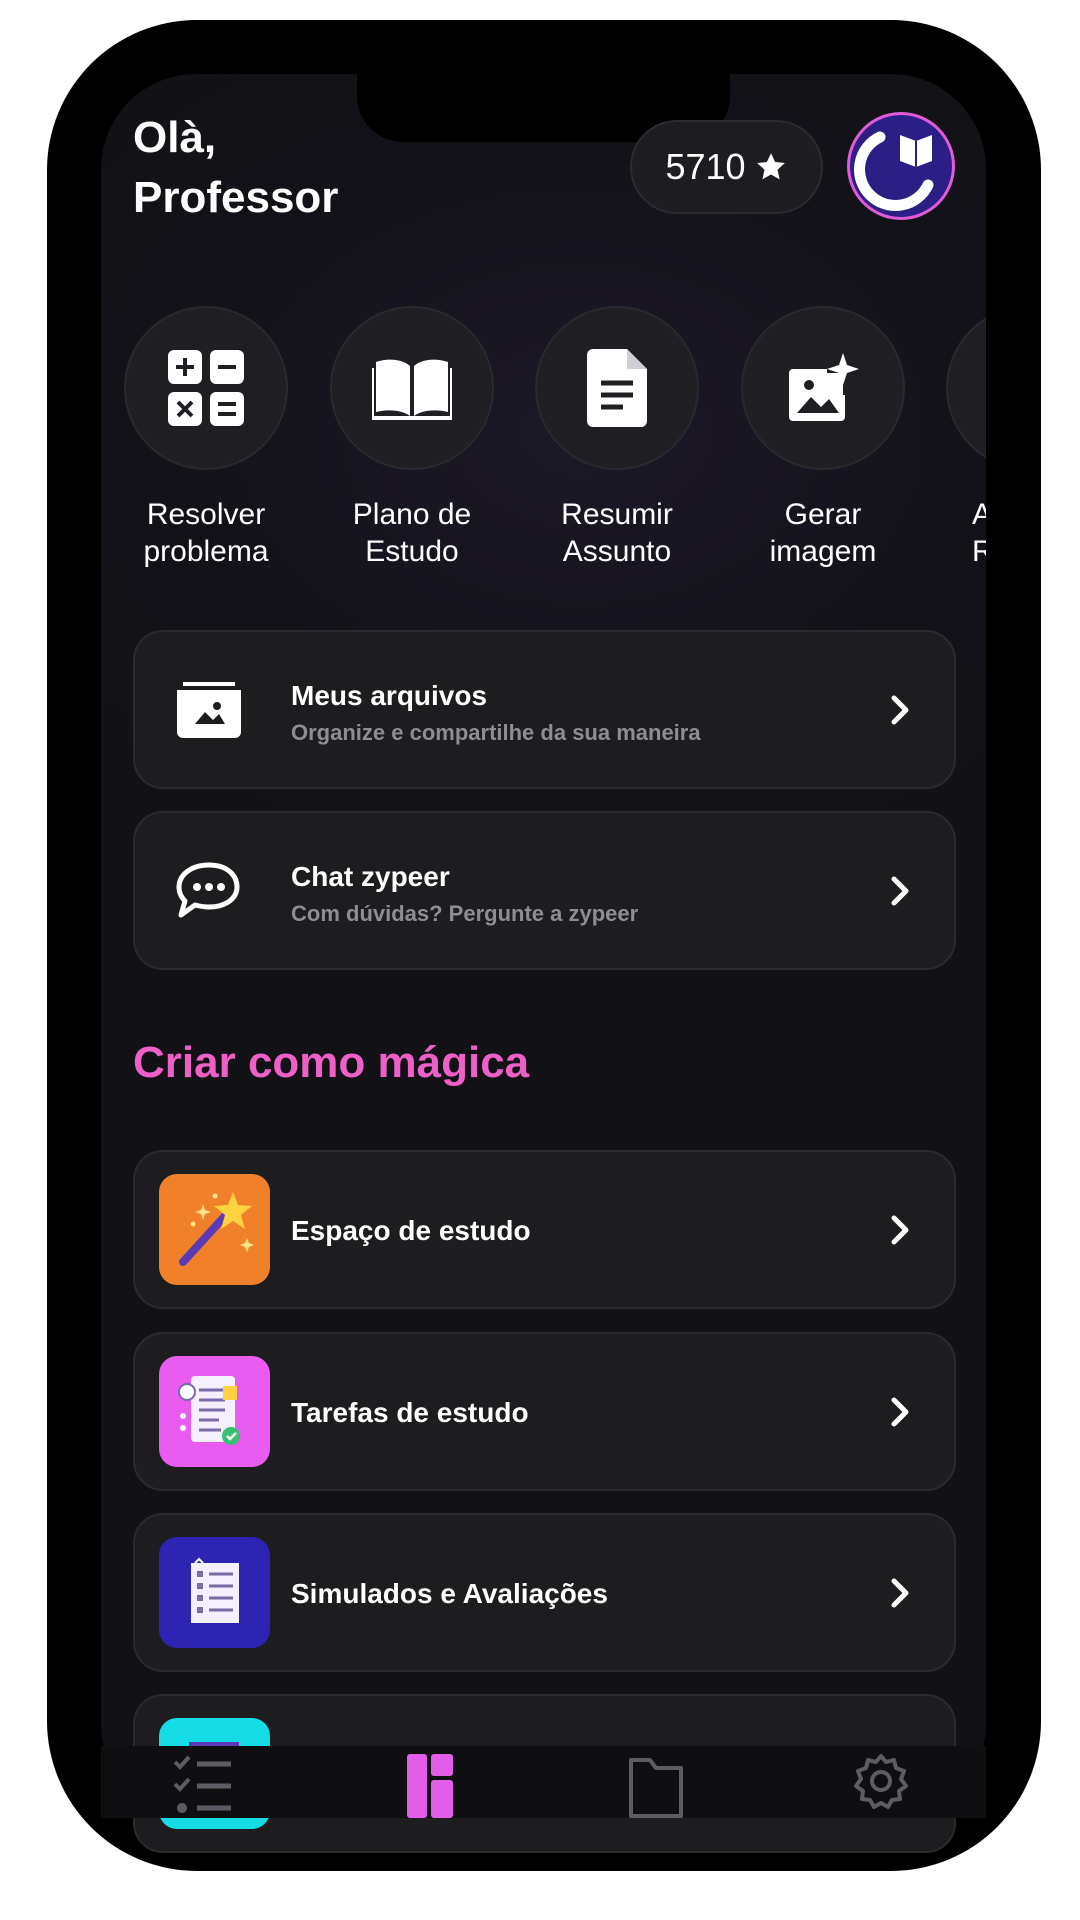 The image size is (1080, 1920). Describe the element at coordinates (881, 1781) in the screenshot. I see `gear-icon` at that location.